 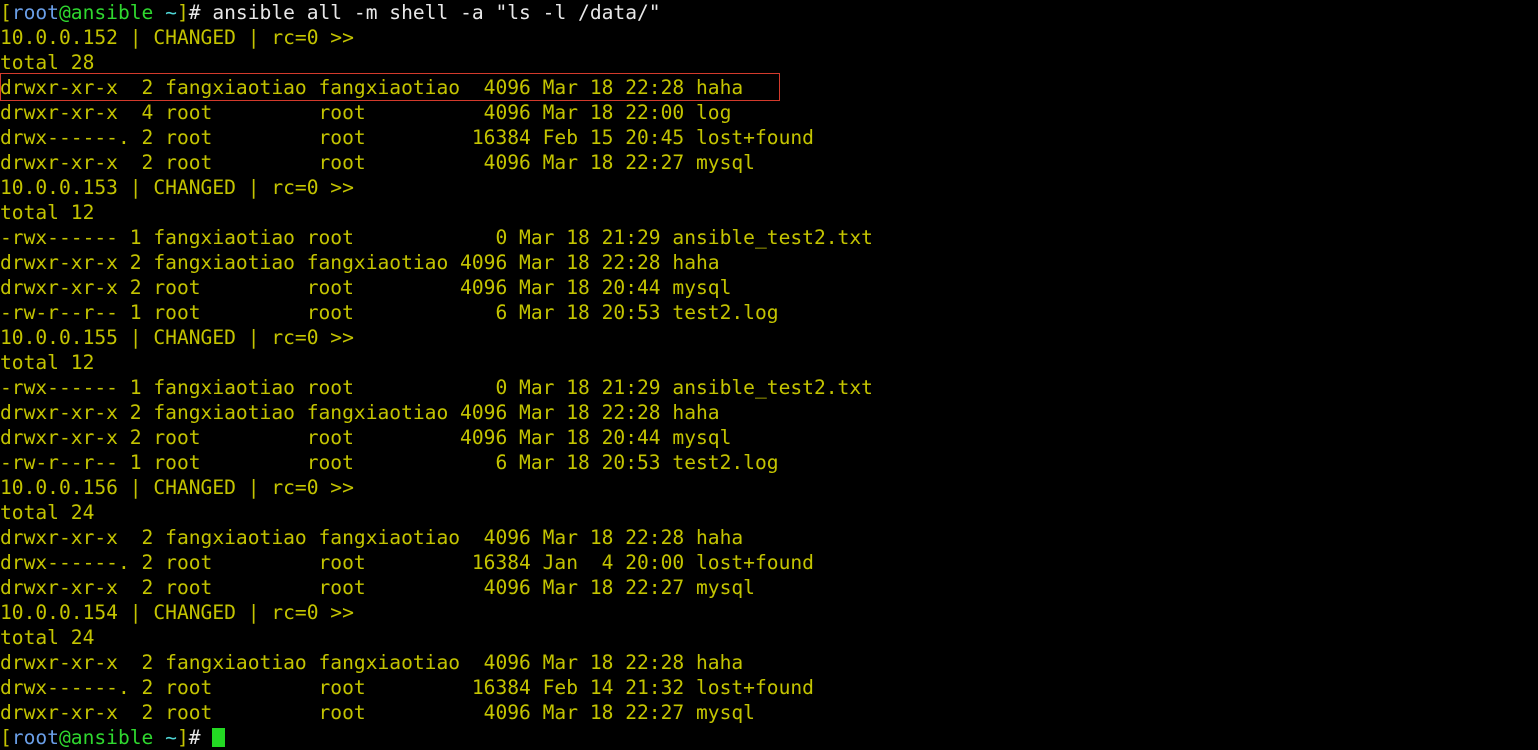 I want to click on output-text: 10.0.0.155 | CHANGED | rc=0 >>, so click(x=177, y=337).